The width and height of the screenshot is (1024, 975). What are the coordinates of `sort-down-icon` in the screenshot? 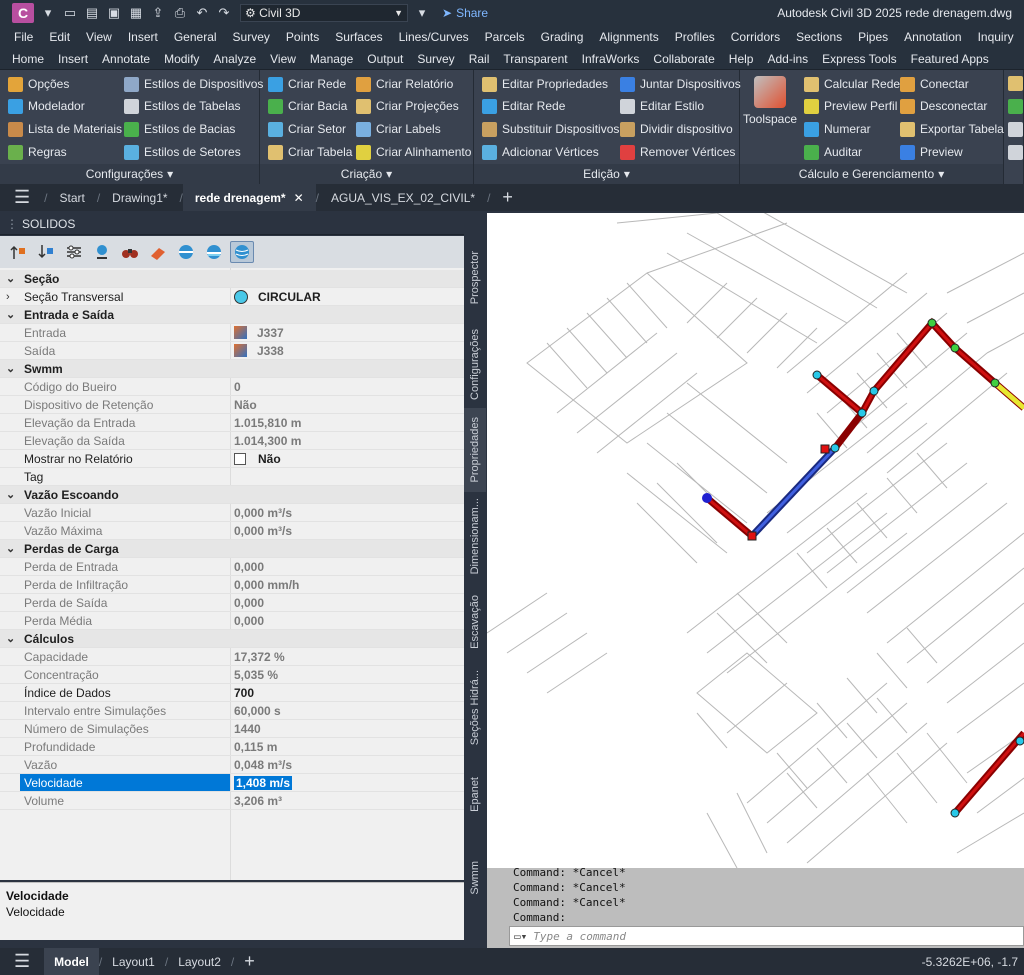 It's located at (46, 252).